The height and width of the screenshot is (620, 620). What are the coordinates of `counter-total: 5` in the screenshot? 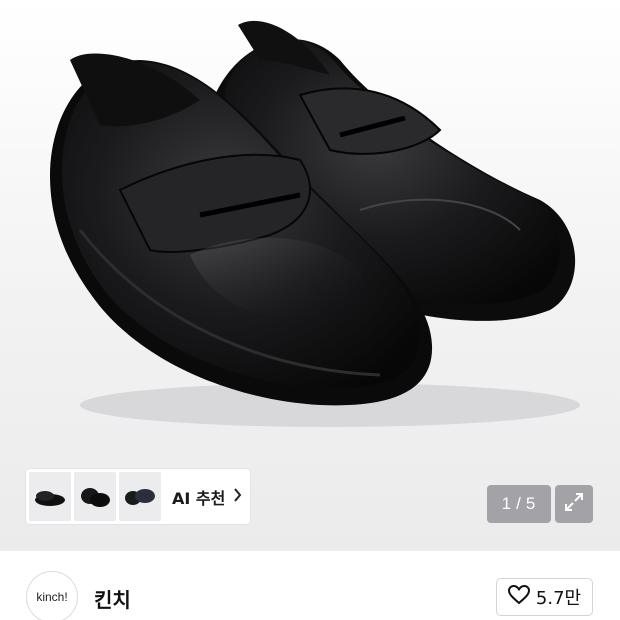 It's located at (531, 503).